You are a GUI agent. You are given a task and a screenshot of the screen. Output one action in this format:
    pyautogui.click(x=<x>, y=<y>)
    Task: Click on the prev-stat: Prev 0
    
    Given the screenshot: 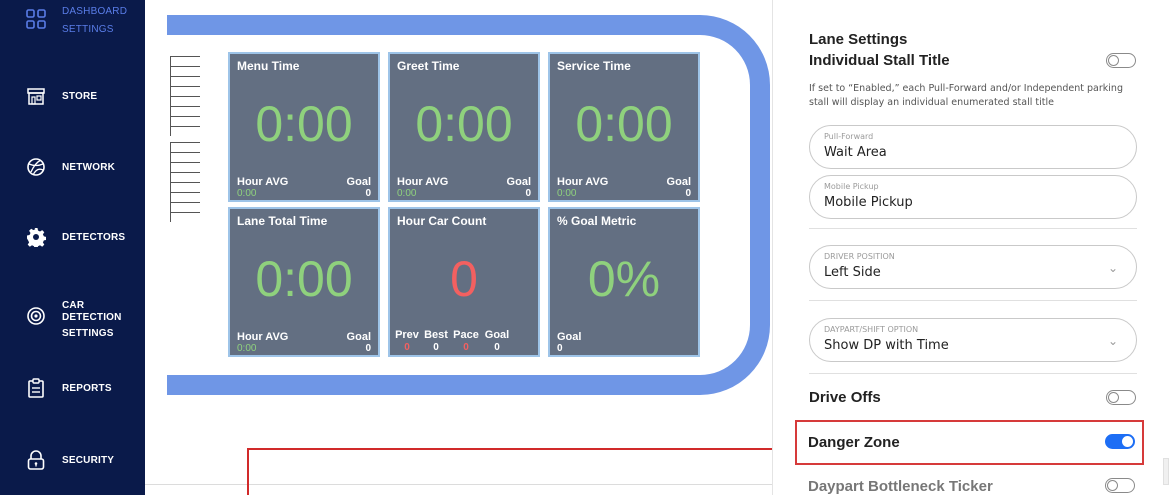 What is the action you would take?
    pyautogui.click(x=407, y=341)
    